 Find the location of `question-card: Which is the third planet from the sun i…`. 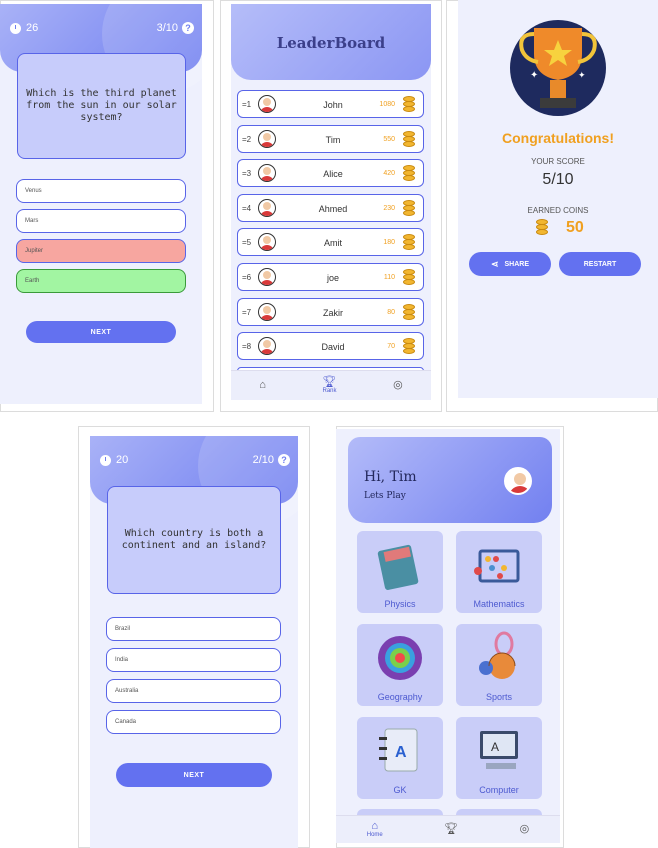

question-card: Which is the third planet from the sun i… is located at coordinates (101, 106).